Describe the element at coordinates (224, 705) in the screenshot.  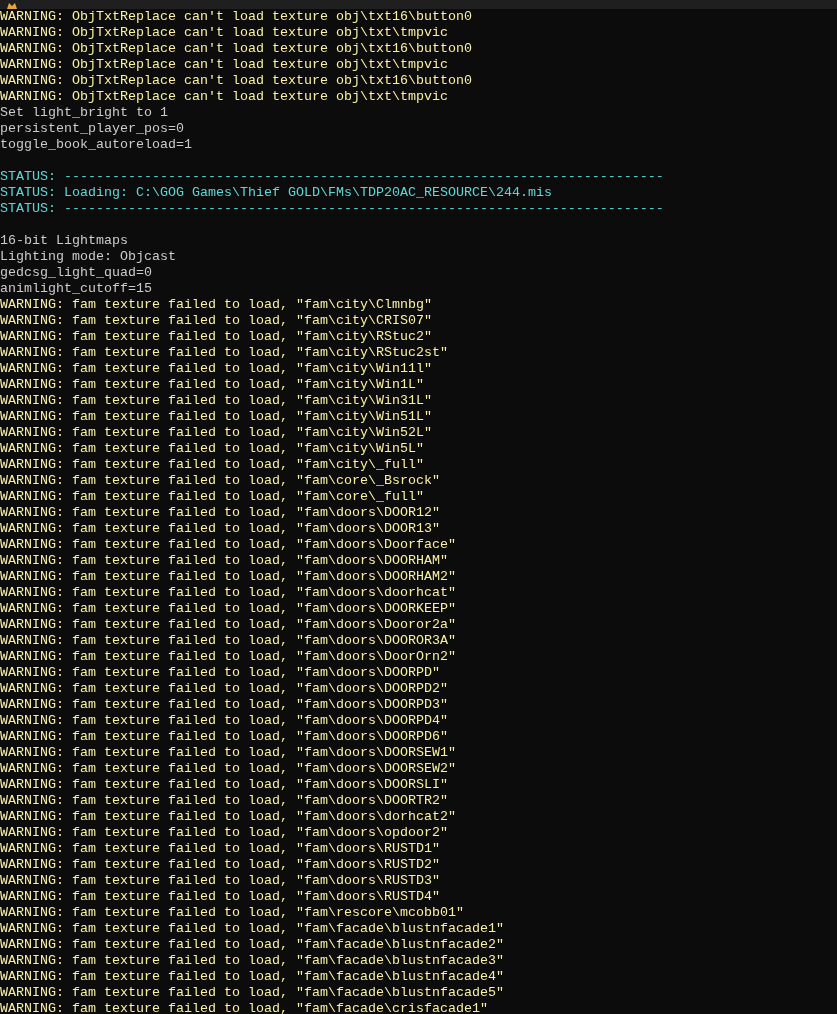
I see `warning-line: WARNING: fam texture failed to load, "fam\doors\DOORPD3"` at that location.